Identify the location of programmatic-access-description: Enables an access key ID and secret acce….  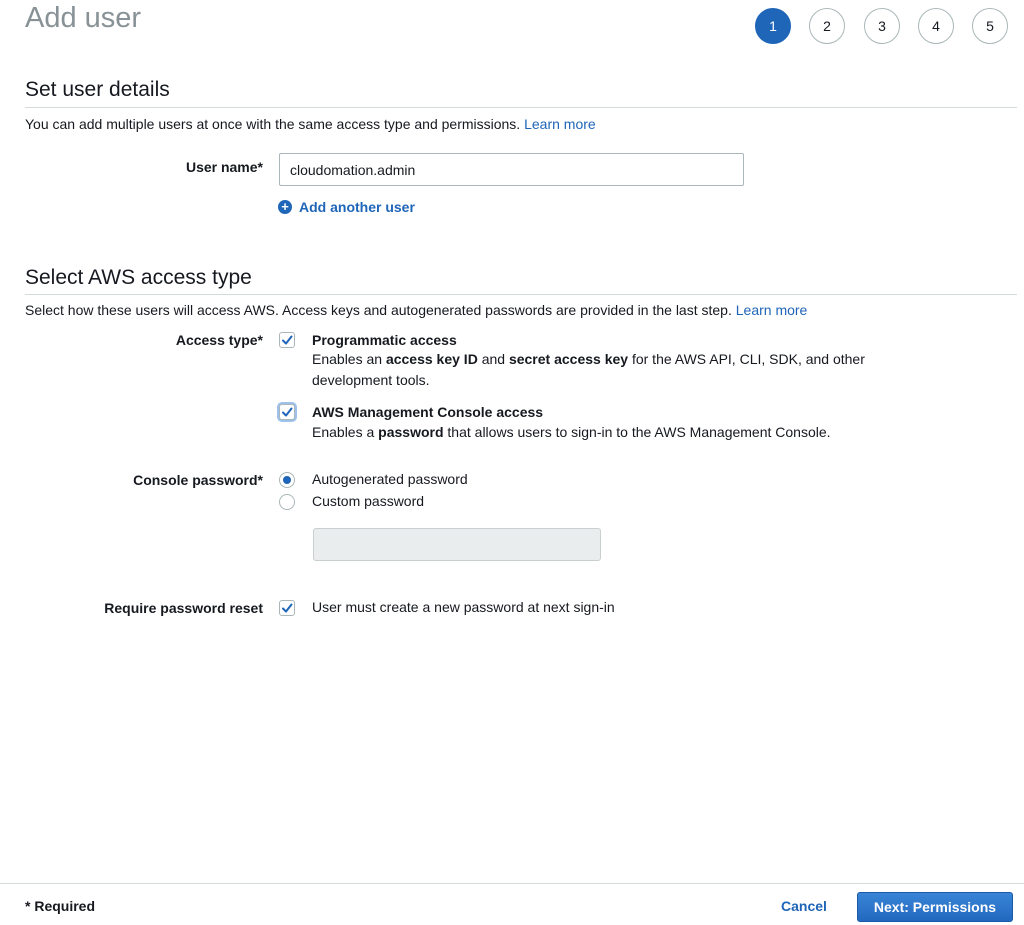
(592, 370).